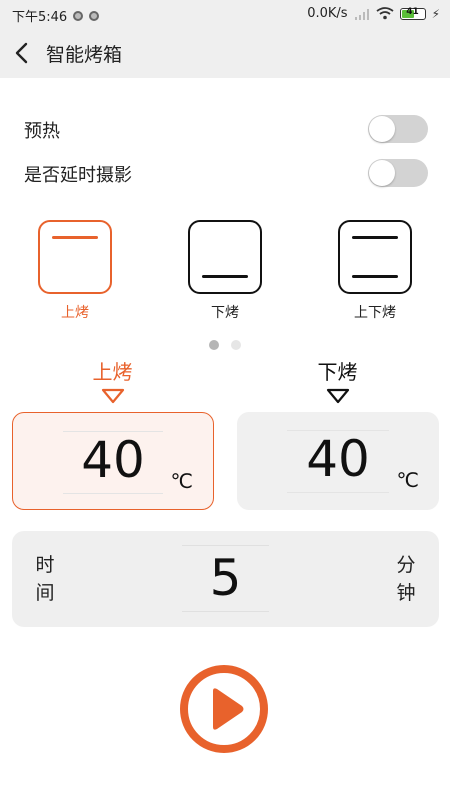 The width and height of the screenshot is (450, 800). What do you see at coordinates (226, 129) in the screenshot?
I see `preheat-row: 预热` at bounding box center [226, 129].